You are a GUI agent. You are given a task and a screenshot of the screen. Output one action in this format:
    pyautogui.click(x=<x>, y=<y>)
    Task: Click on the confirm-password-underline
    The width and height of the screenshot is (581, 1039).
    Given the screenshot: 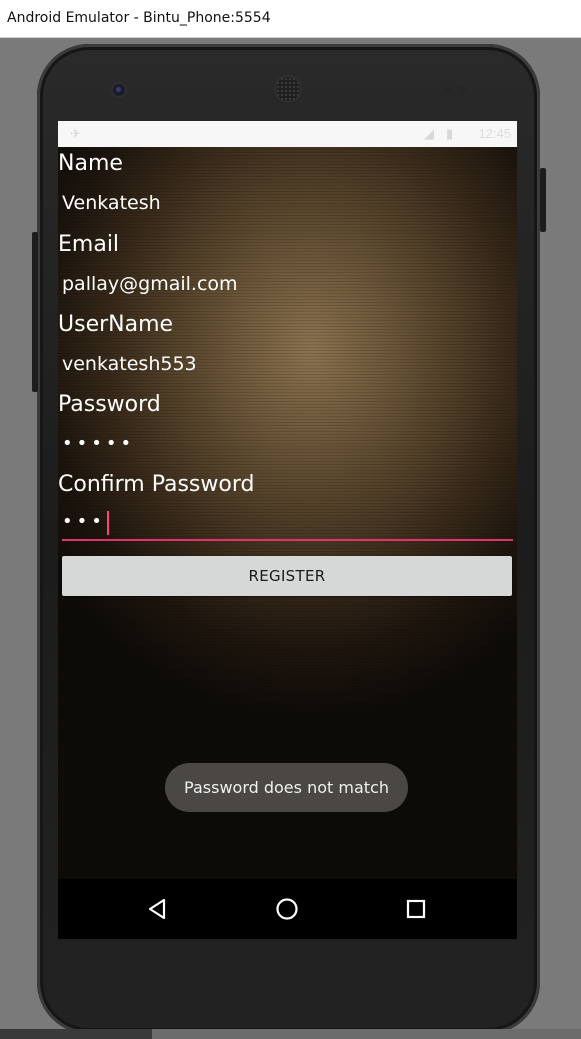 What is the action you would take?
    pyautogui.click(x=287, y=540)
    